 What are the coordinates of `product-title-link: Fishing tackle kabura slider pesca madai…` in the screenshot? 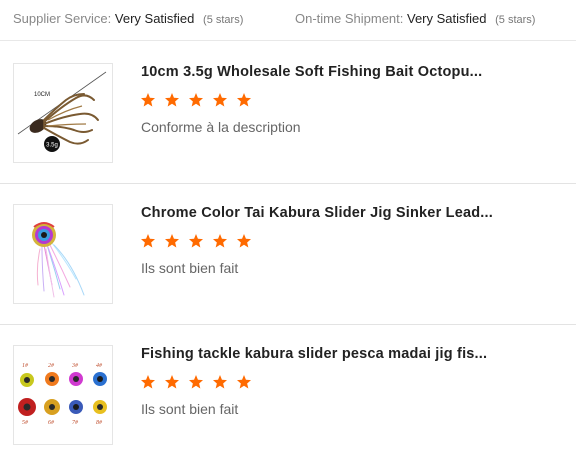 It's located at (314, 354).